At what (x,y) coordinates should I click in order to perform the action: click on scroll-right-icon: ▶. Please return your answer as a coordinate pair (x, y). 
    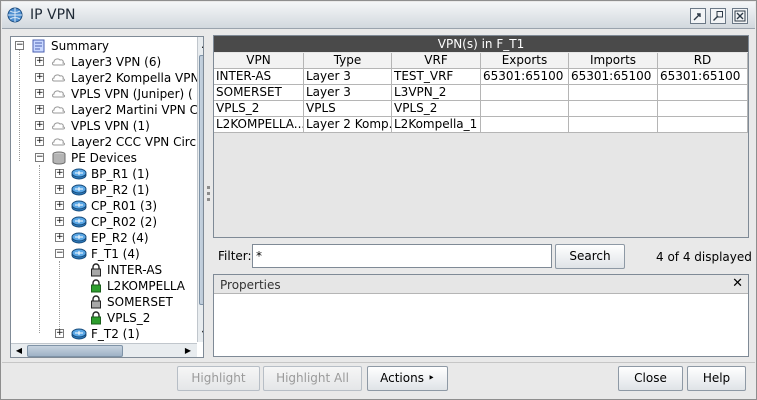
    Looking at the image, I should click on (188, 350).